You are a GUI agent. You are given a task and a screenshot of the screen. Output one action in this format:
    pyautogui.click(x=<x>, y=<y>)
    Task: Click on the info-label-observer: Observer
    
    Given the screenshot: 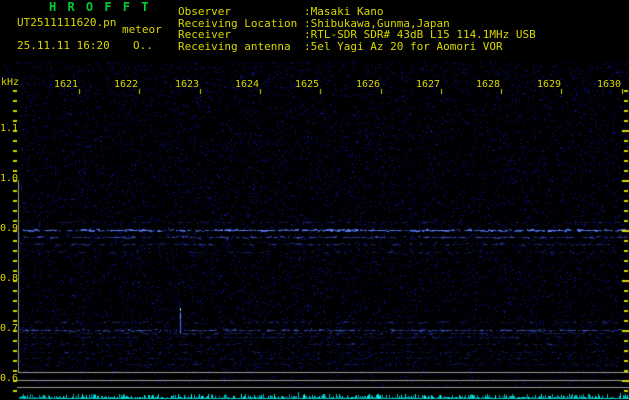 What is the action you would take?
    pyautogui.click(x=204, y=11)
    